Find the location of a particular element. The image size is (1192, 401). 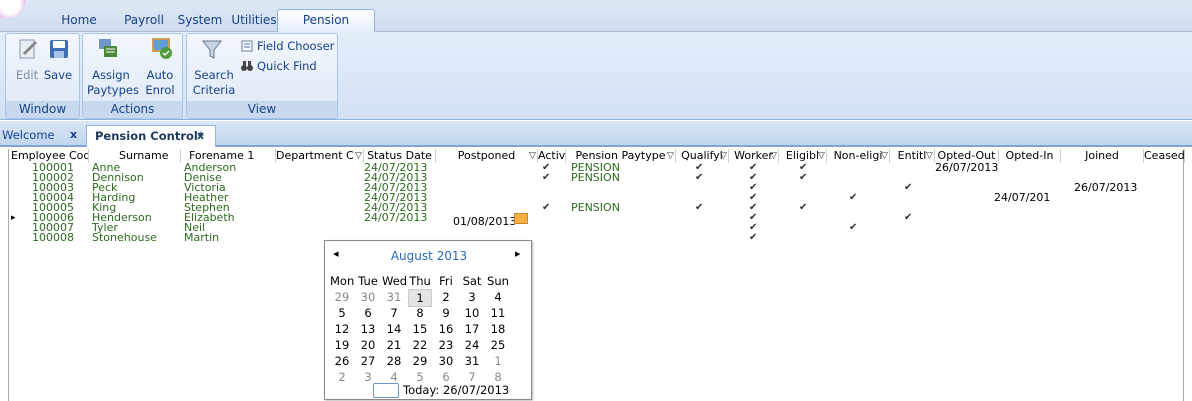

tab-utilities: Utilities is located at coordinates (254, 20).